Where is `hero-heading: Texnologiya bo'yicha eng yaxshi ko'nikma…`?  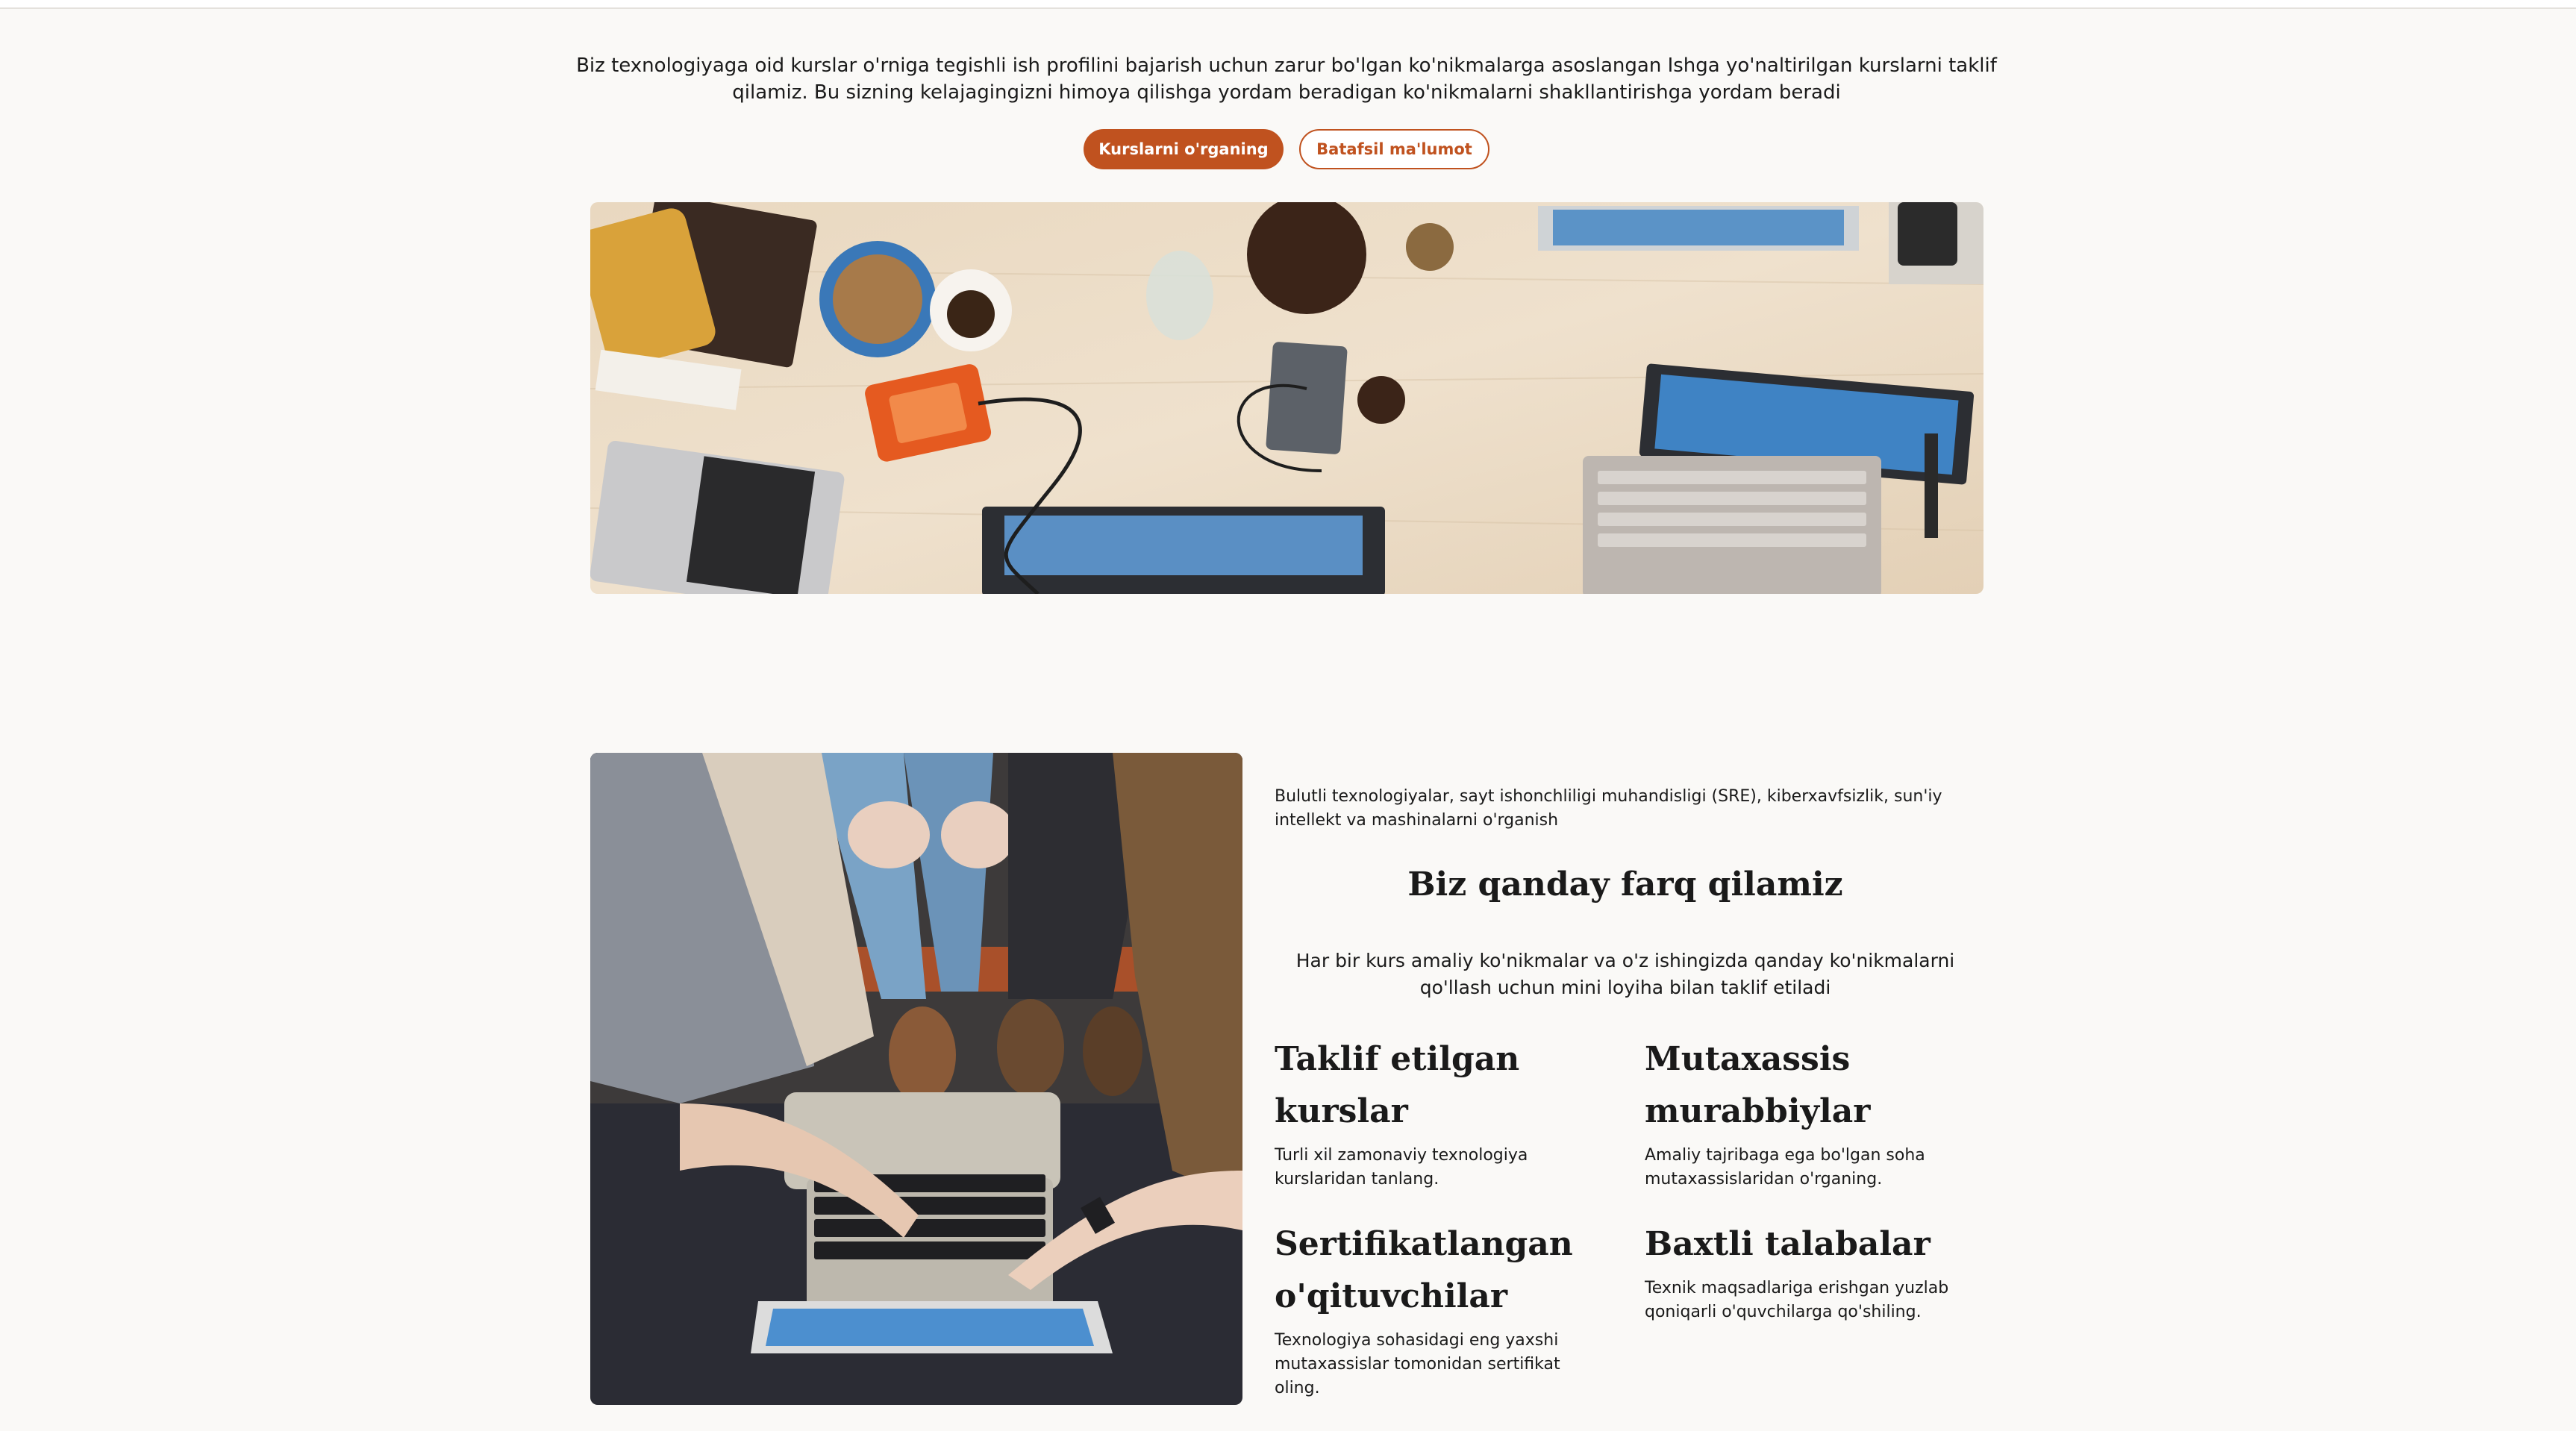 hero-heading: Texnologiya bo'yicha eng yaxshi ko'nikma… is located at coordinates (1286, 4).